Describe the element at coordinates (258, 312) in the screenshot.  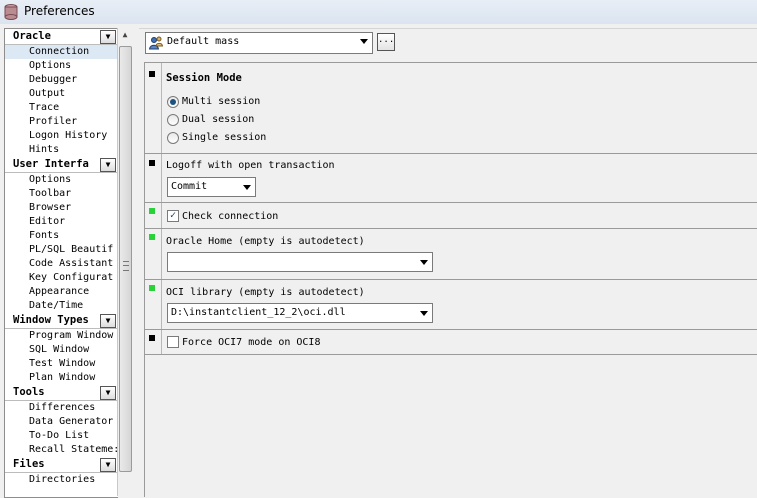
I see `oci-library-select-value: D:\instantclient_12_2\oci.dll` at that location.